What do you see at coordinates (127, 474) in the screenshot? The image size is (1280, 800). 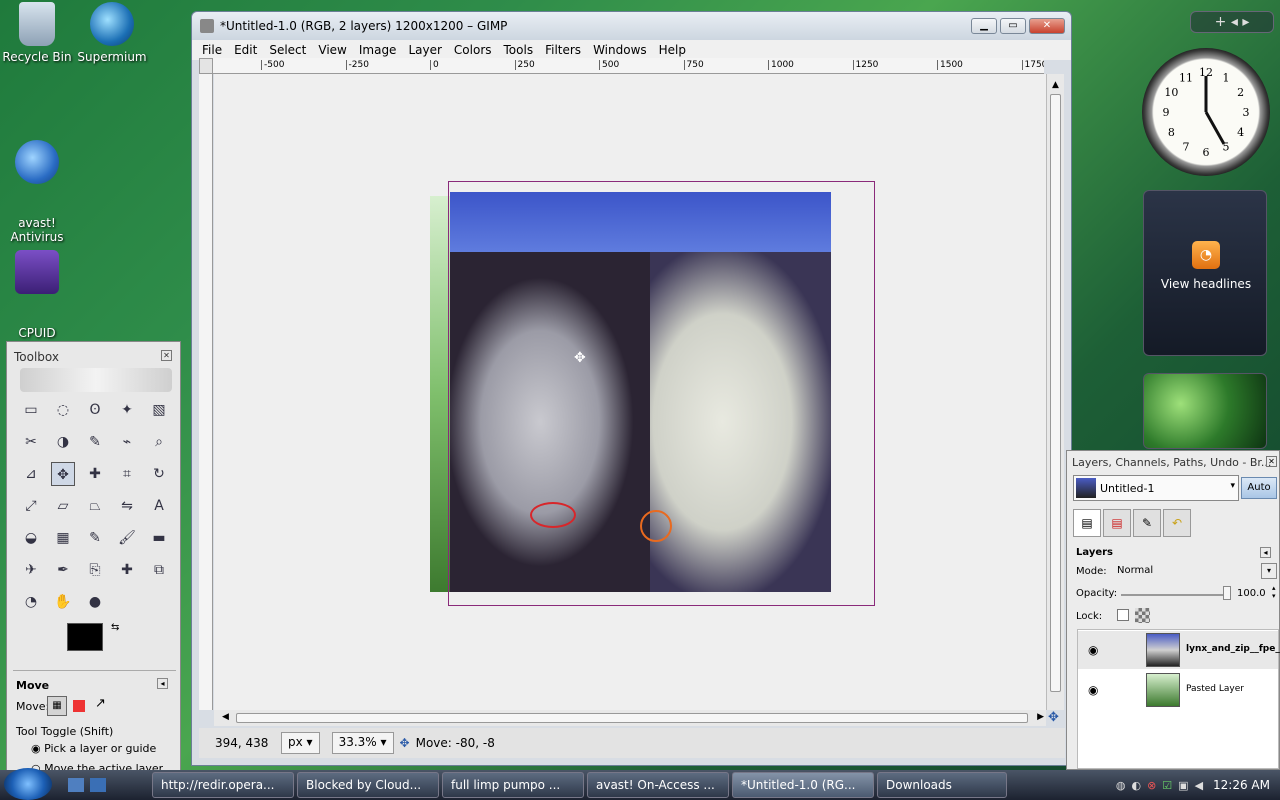 I see `crop-tool-icon: ⌗` at bounding box center [127, 474].